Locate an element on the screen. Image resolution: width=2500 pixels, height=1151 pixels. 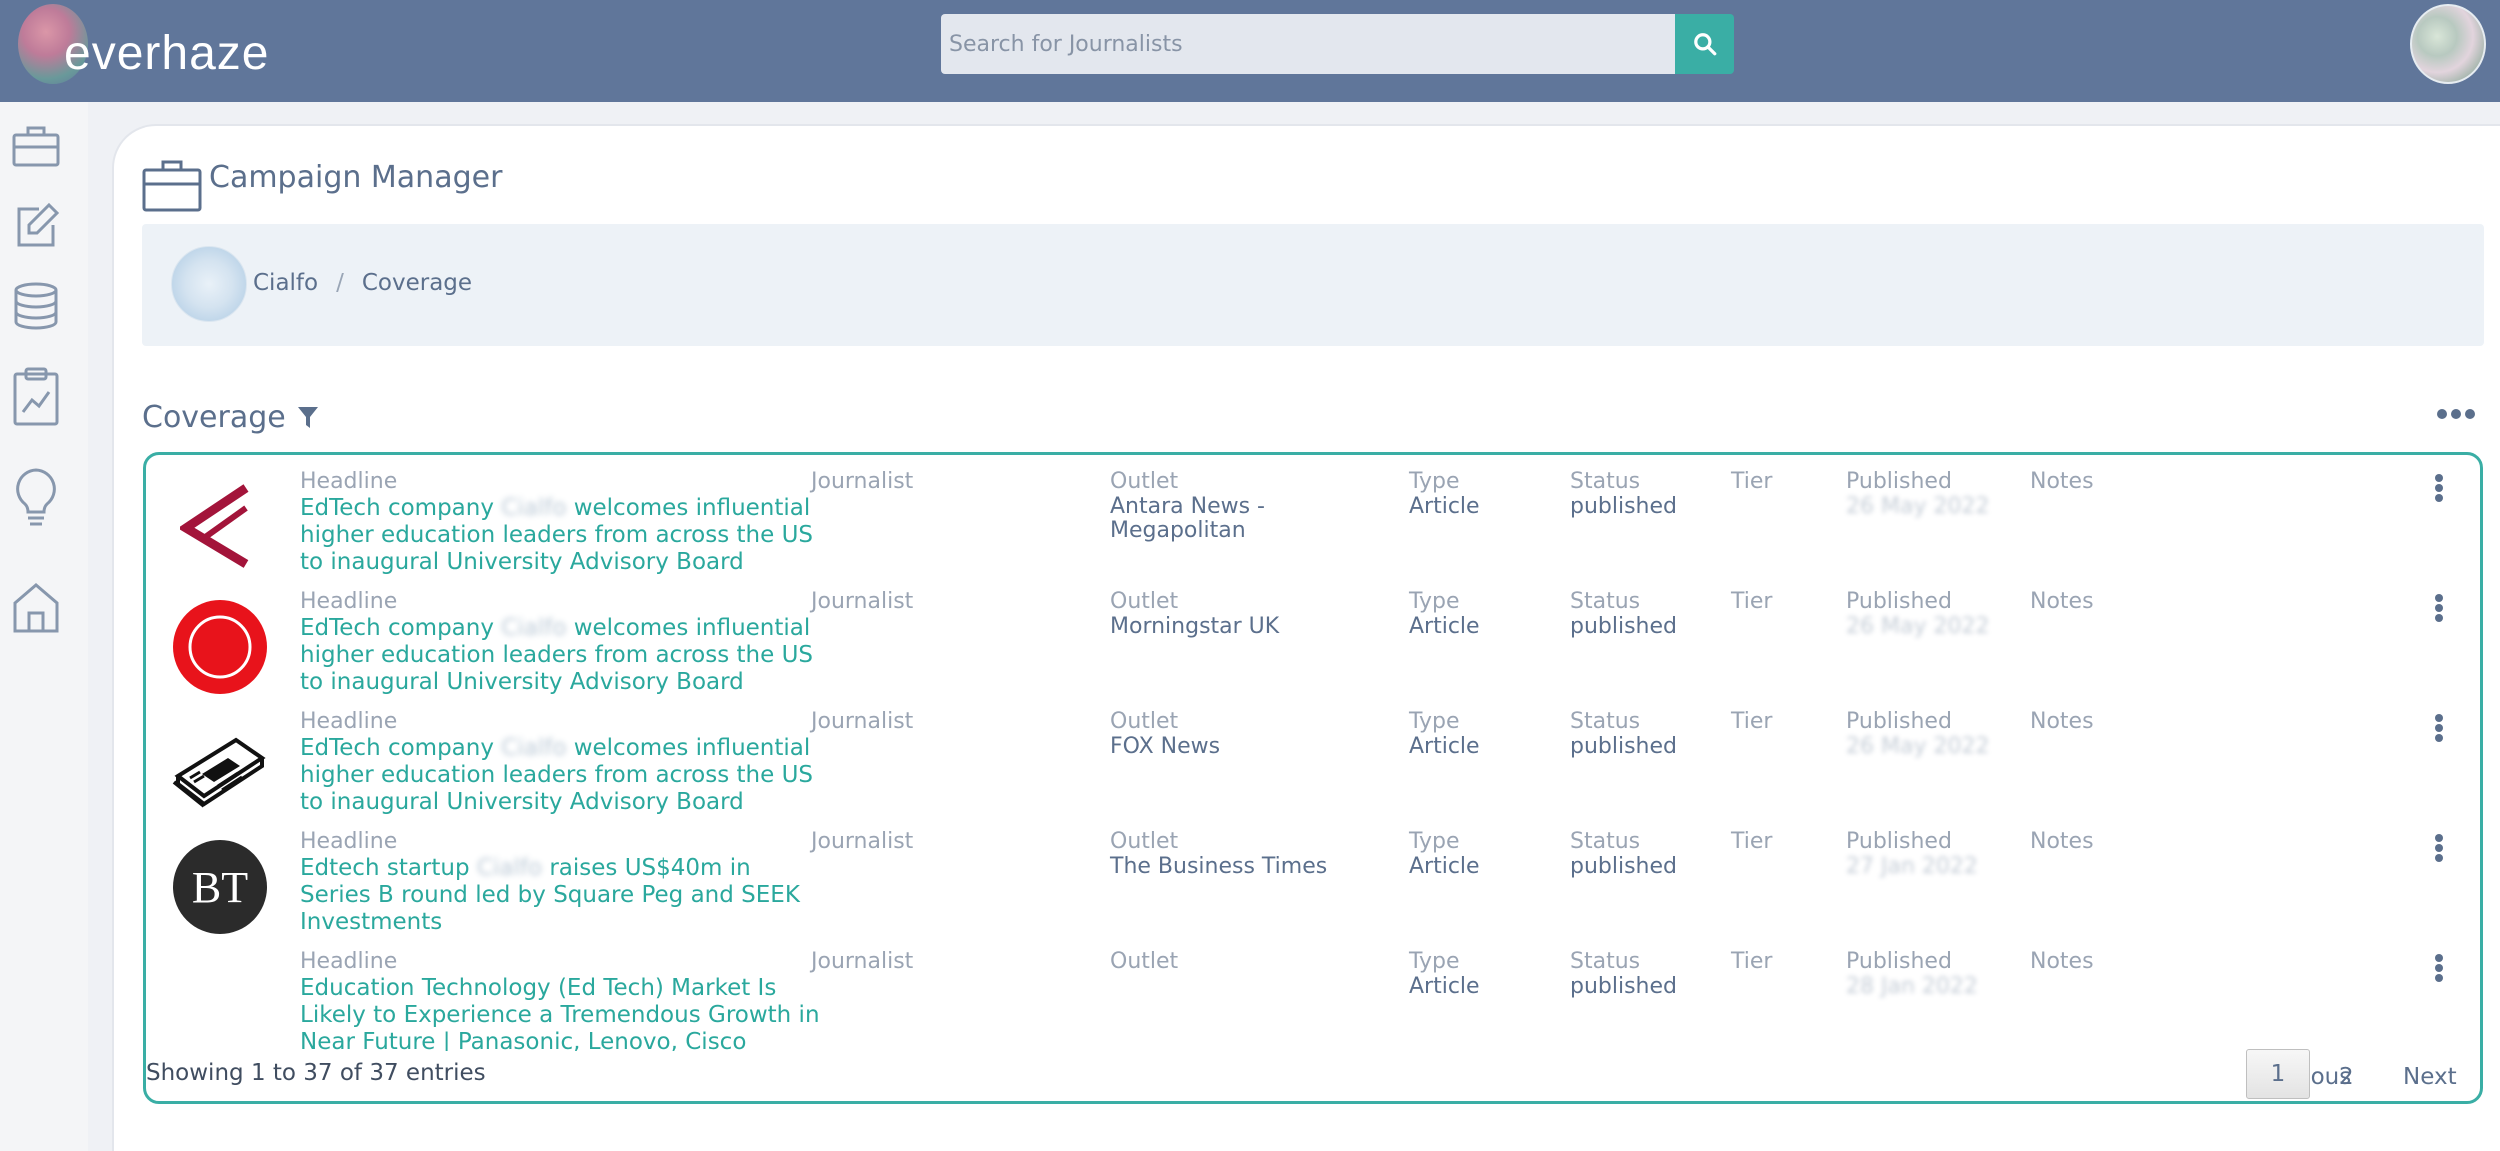
published-label: Published is located at coordinates (1899, 721).